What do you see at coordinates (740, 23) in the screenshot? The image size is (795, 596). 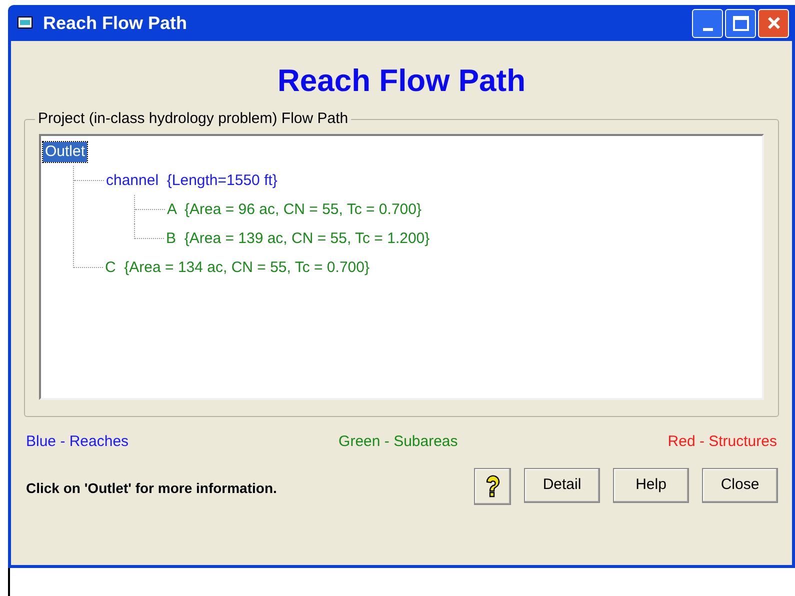 I see `maximize-button` at bounding box center [740, 23].